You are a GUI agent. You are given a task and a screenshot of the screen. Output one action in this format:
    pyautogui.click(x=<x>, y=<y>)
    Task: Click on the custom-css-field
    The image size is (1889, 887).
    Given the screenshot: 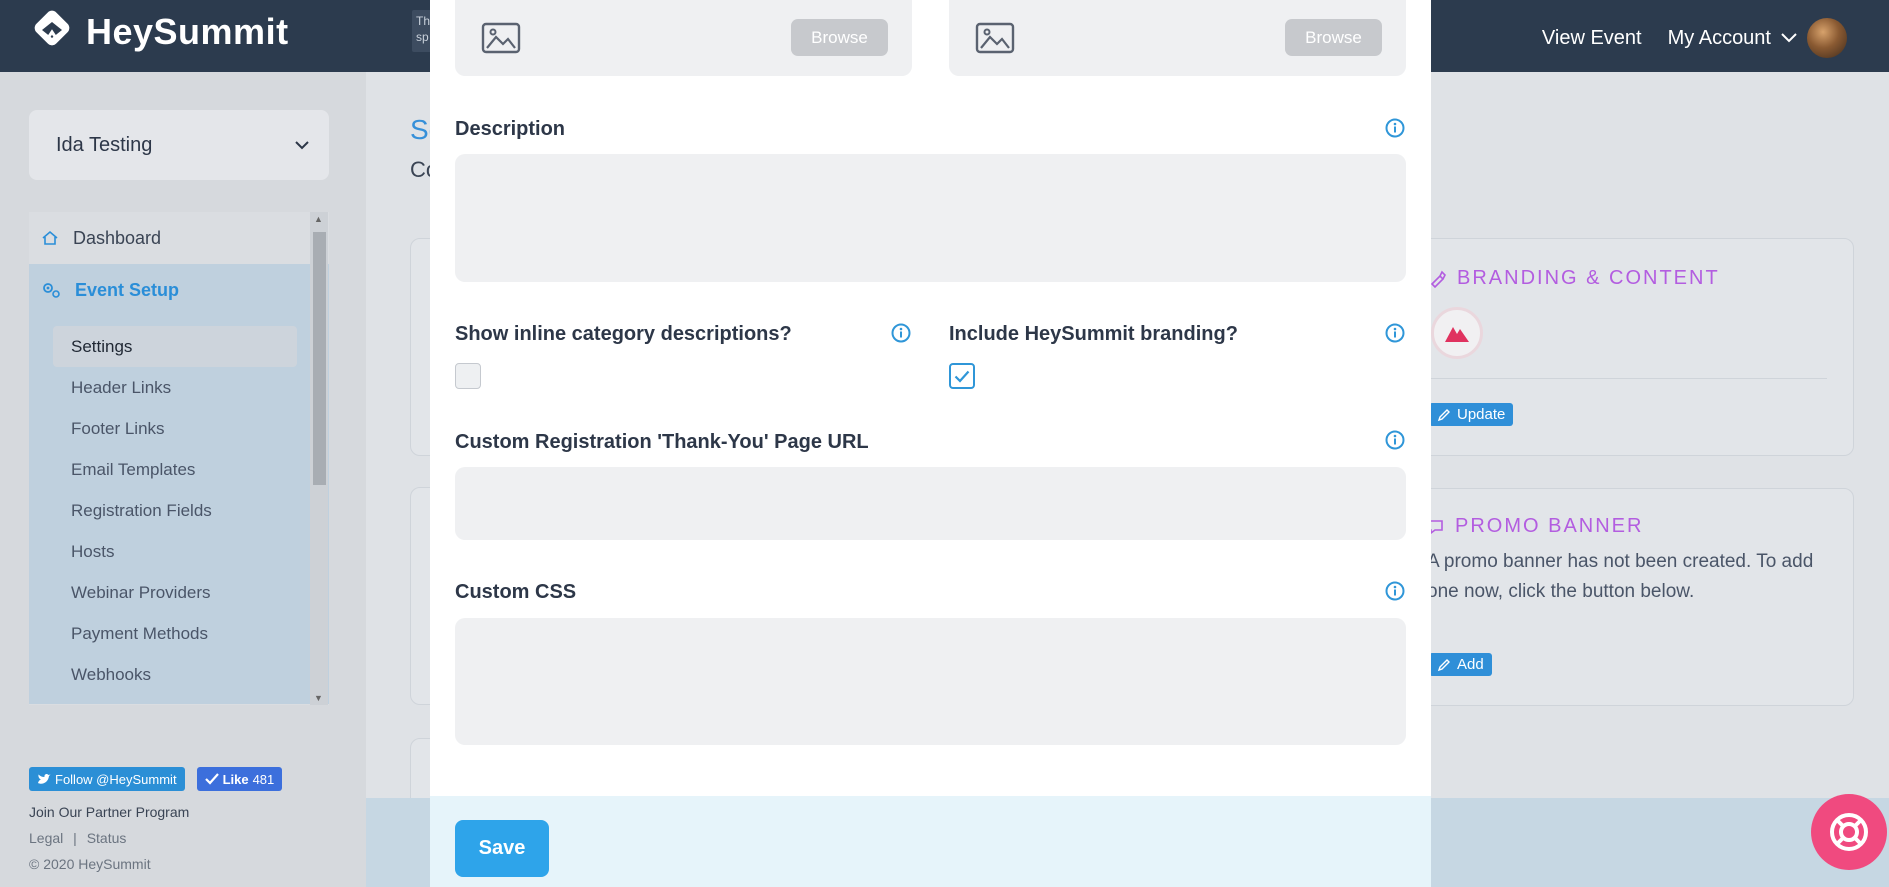 What is the action you would take?
    pyautogui.click(x=930, y=681)
    